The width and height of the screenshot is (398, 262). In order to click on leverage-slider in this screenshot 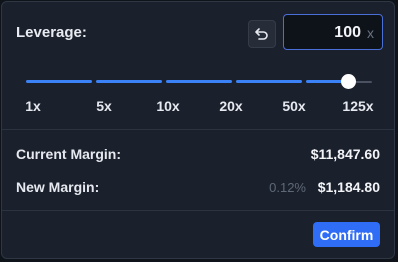, I will do `click(200, 82)`.